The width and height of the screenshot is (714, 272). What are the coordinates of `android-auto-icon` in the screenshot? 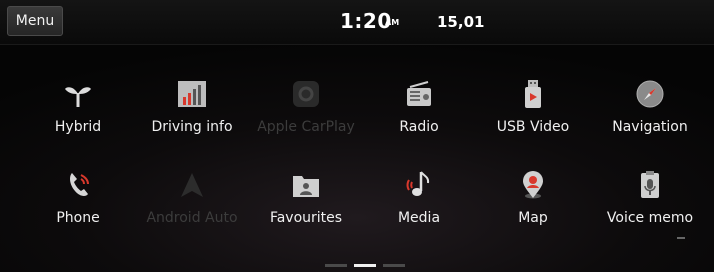 It's located at (192, 185).